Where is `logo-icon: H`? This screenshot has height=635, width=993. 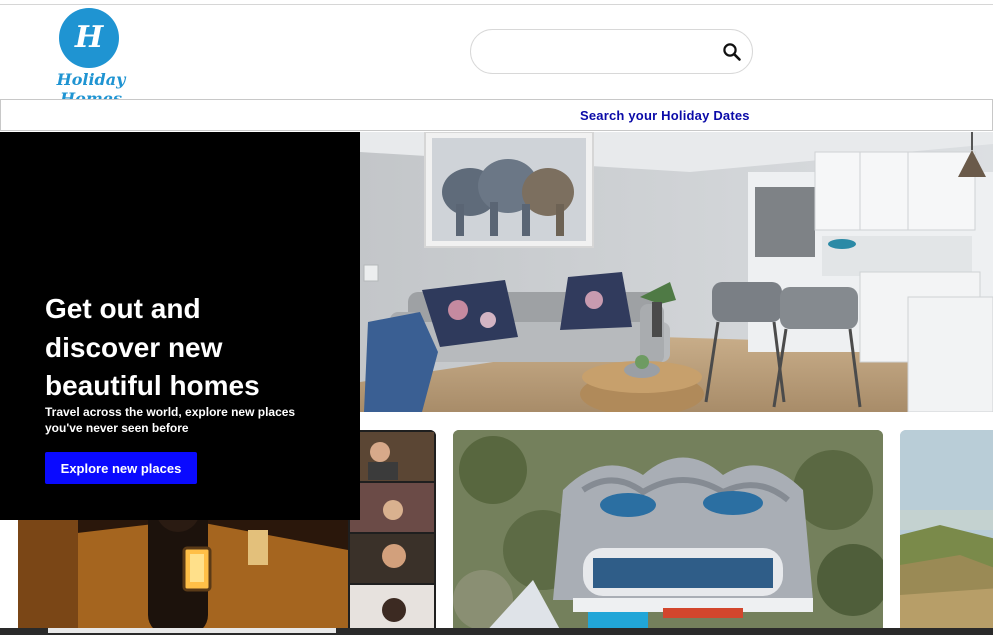 logo-icon: H is located at coordinates (89, 38).